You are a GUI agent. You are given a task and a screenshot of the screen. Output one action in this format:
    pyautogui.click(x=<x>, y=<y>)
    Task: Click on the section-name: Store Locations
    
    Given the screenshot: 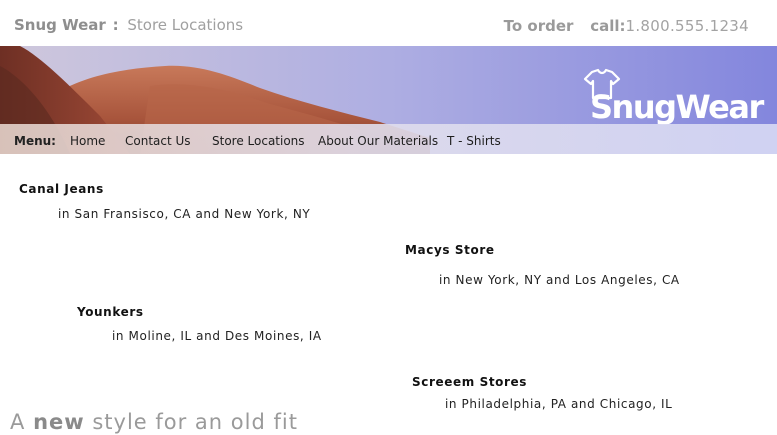 What is the action you would take?
    pyautogui.click(x=185, y=25)
    